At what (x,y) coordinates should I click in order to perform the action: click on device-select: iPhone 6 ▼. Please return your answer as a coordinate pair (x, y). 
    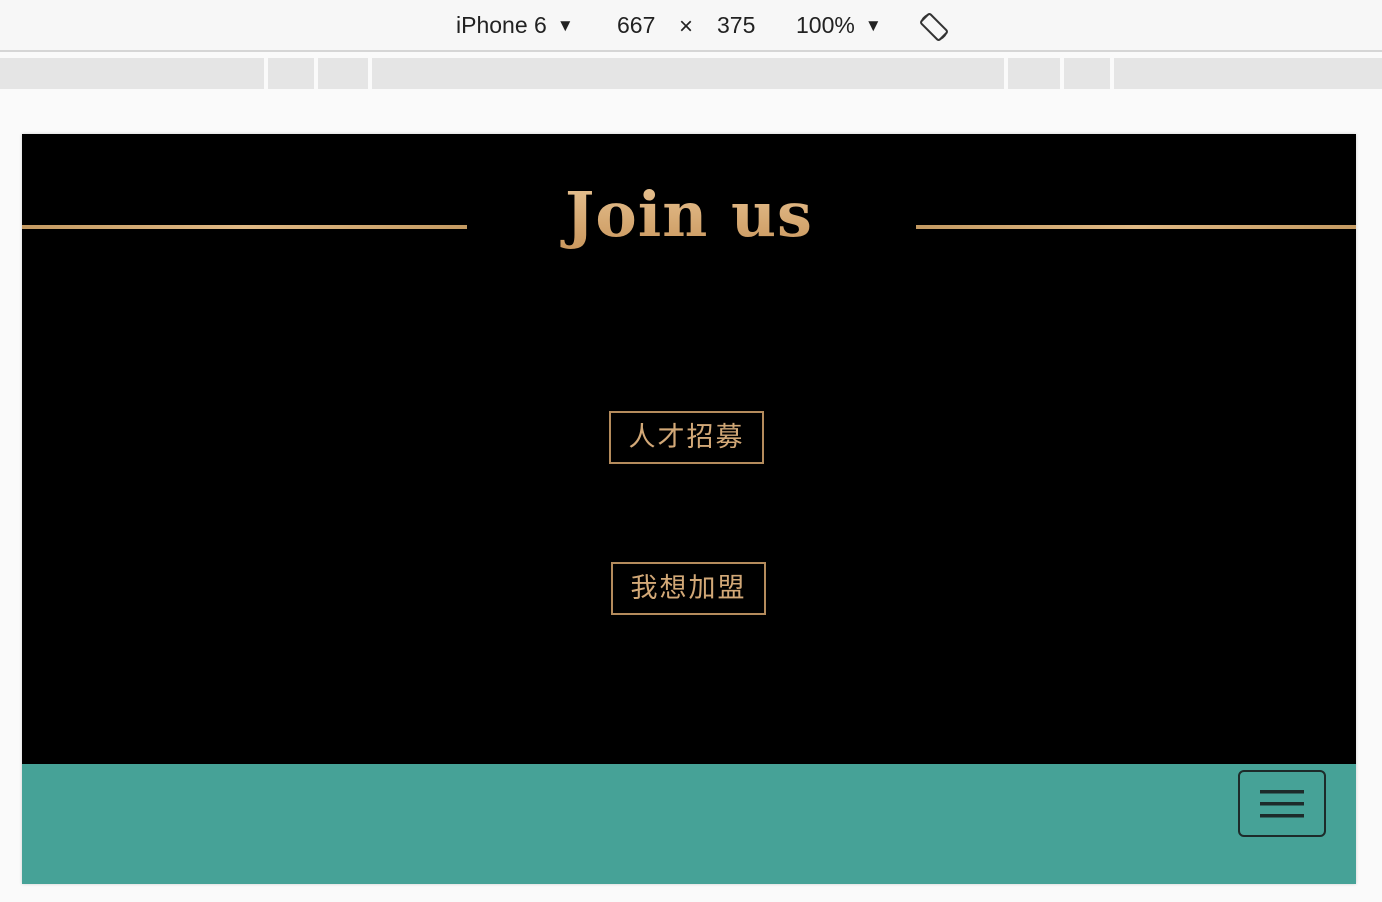
    Looking at the image, I should click on (515, 25).